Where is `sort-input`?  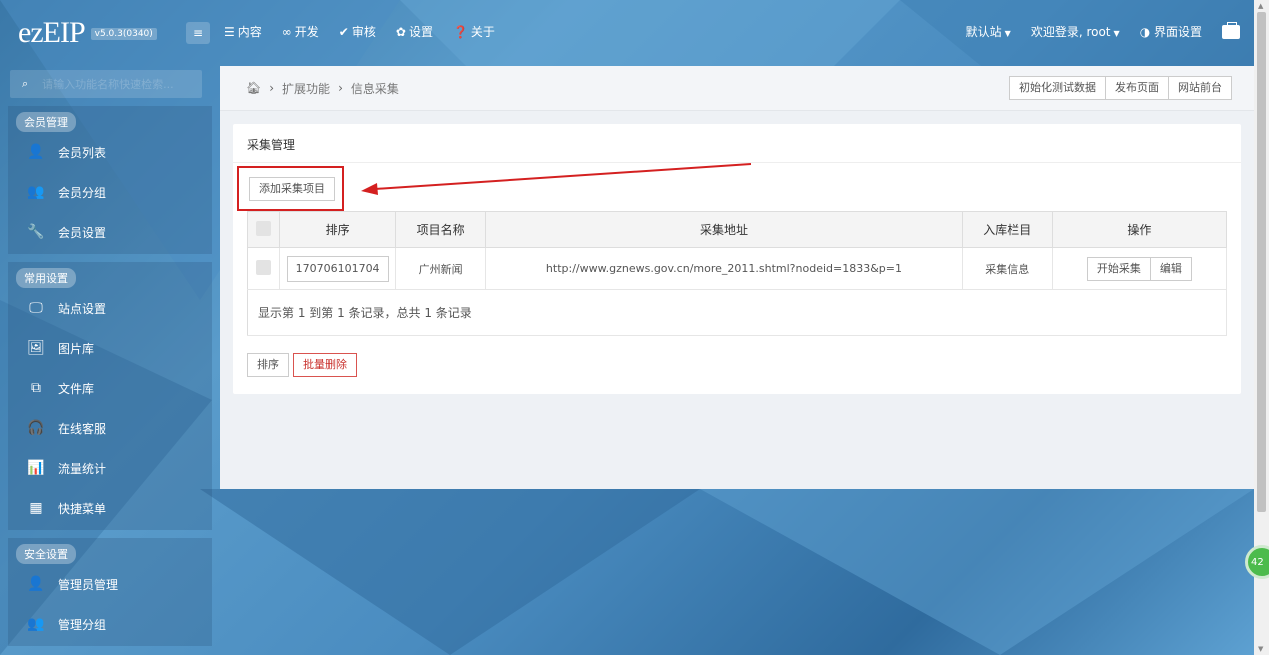
sort-input is located at coordinates (337, 268).